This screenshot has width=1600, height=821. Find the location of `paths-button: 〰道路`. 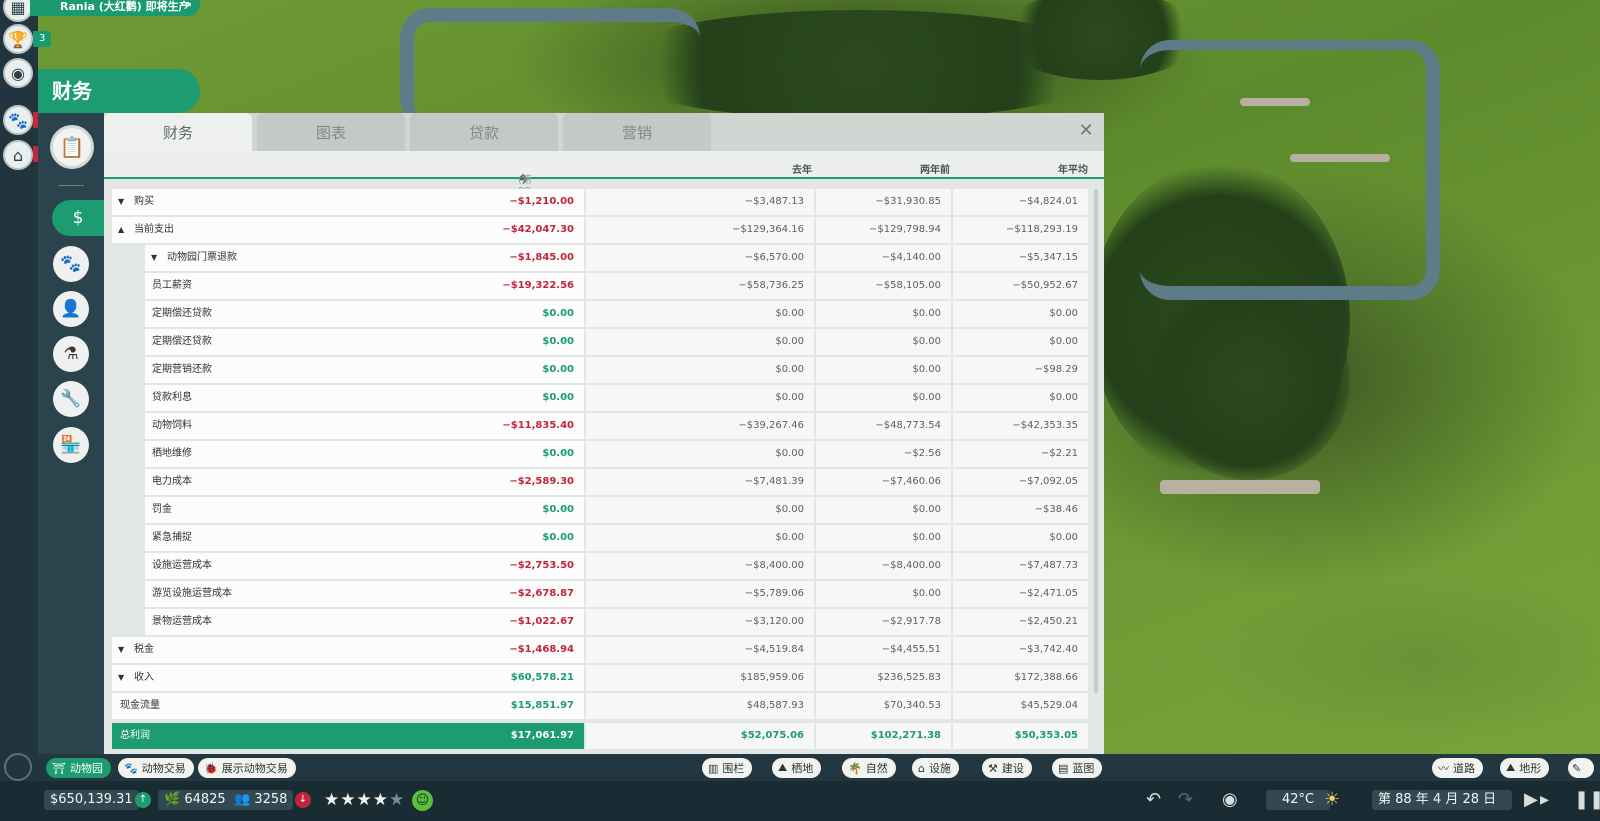

paths-button: 〰道路 is located at coordinates (1457, 768).